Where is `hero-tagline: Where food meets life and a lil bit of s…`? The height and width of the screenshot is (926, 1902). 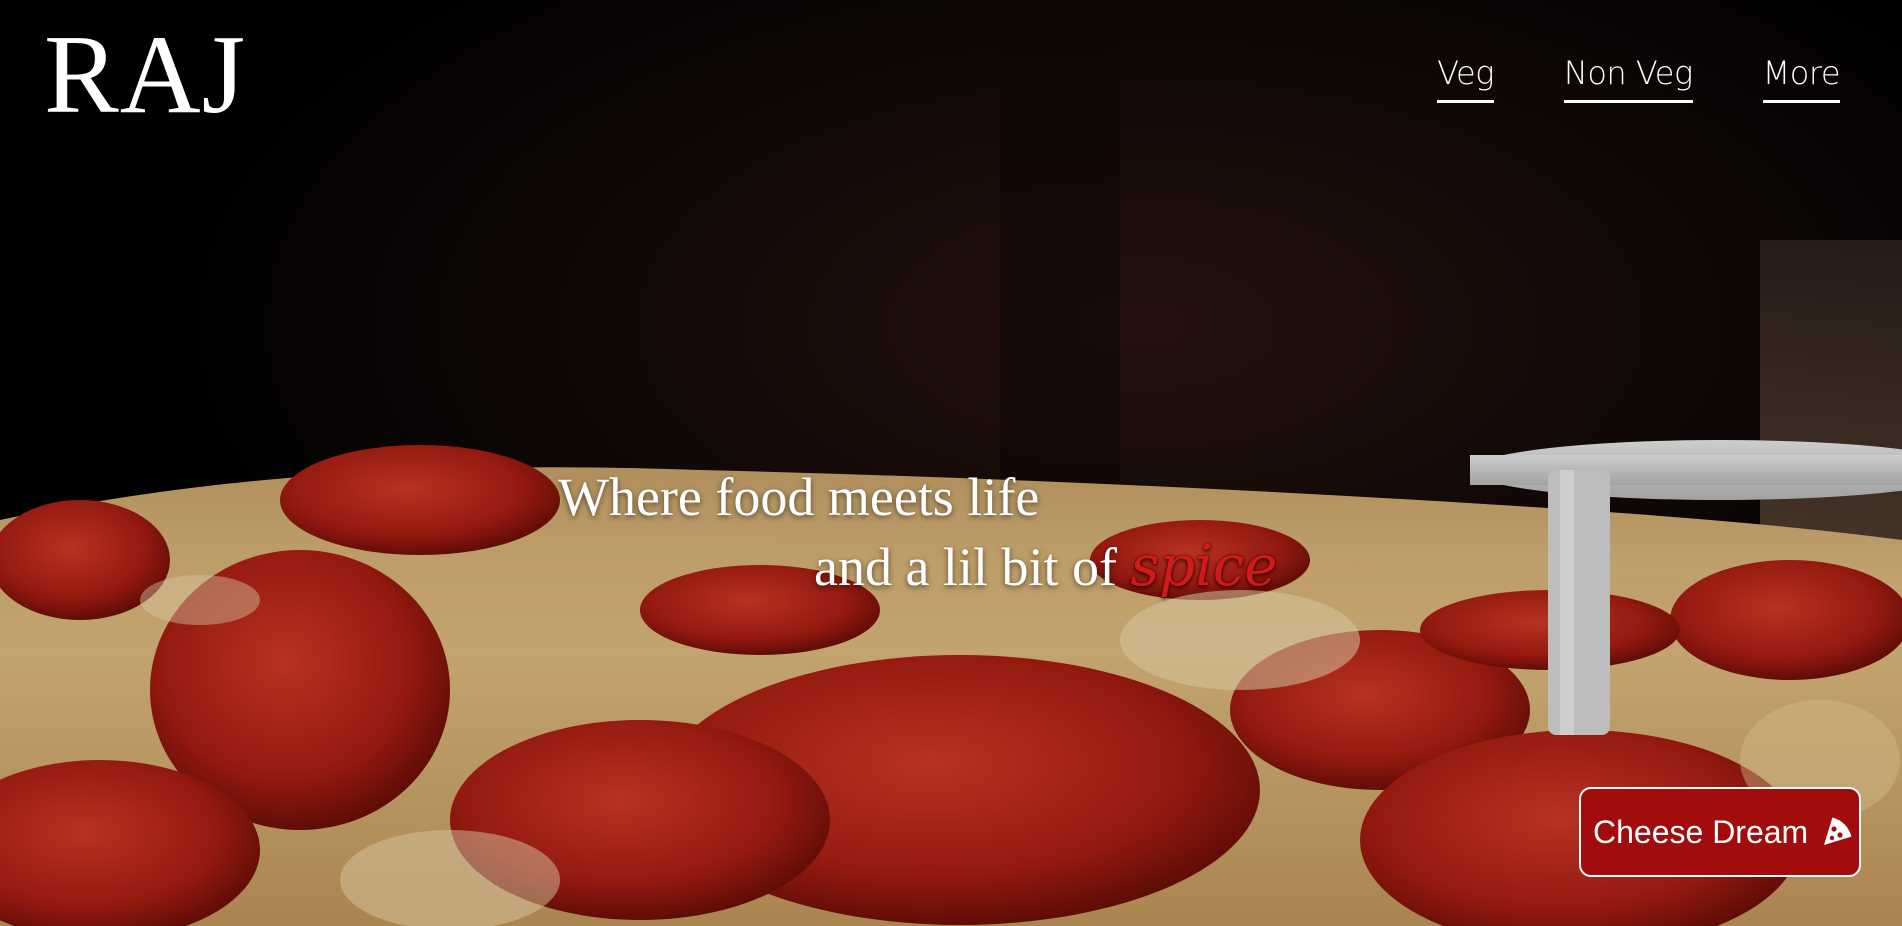
hero-tagline: Where food meets life and a lil bit of s… is located at coordinates (917, 532).